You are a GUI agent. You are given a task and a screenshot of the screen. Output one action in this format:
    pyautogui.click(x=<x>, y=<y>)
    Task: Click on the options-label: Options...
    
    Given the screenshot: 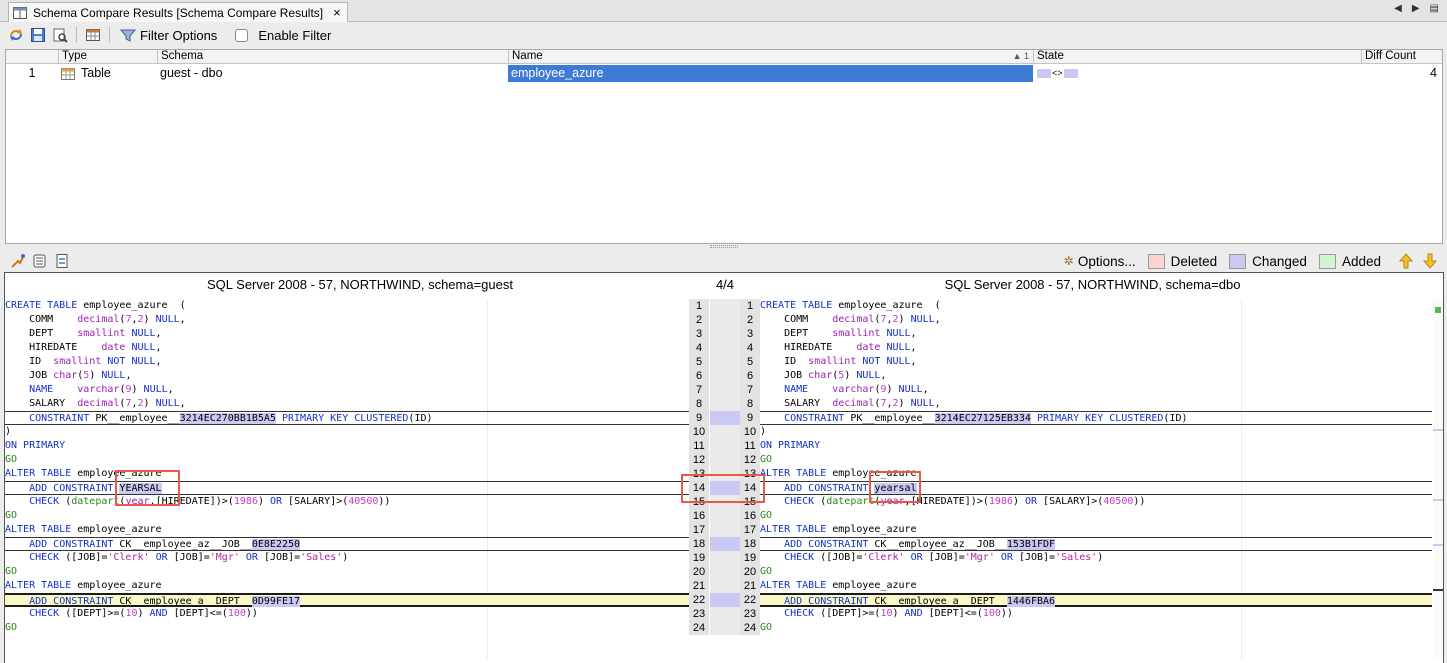 What is the action you would take?
    pyautogui.click(x=1106, y=261)
    